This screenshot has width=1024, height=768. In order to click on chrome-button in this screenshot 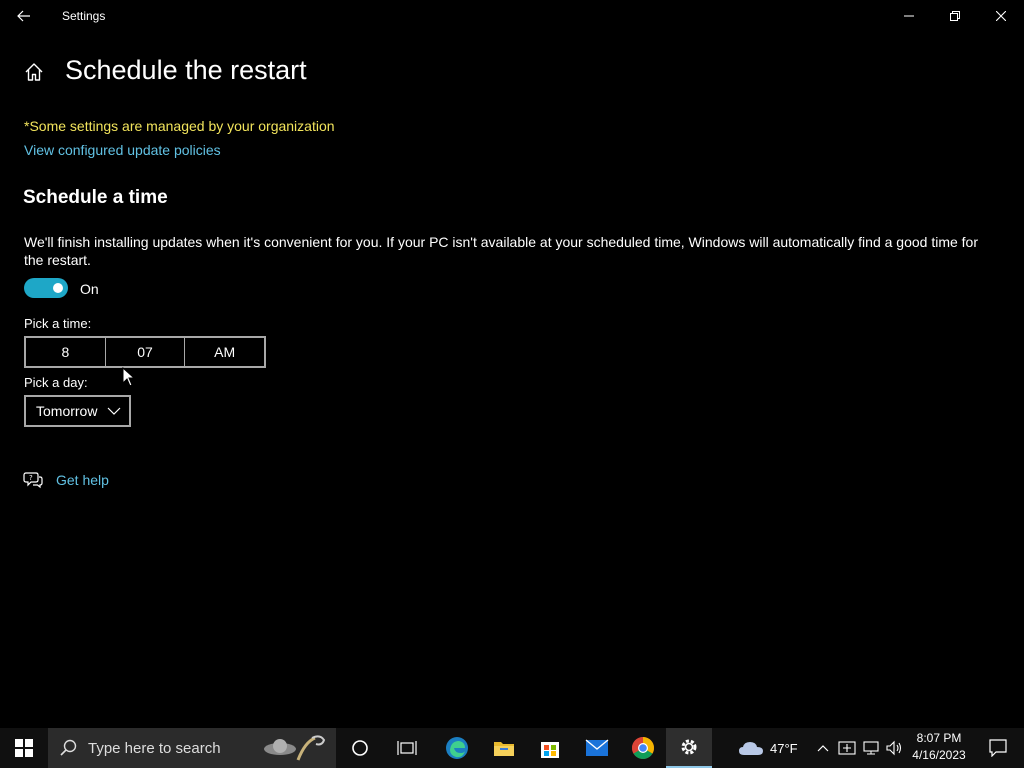, I will do `click(643, 748)`.